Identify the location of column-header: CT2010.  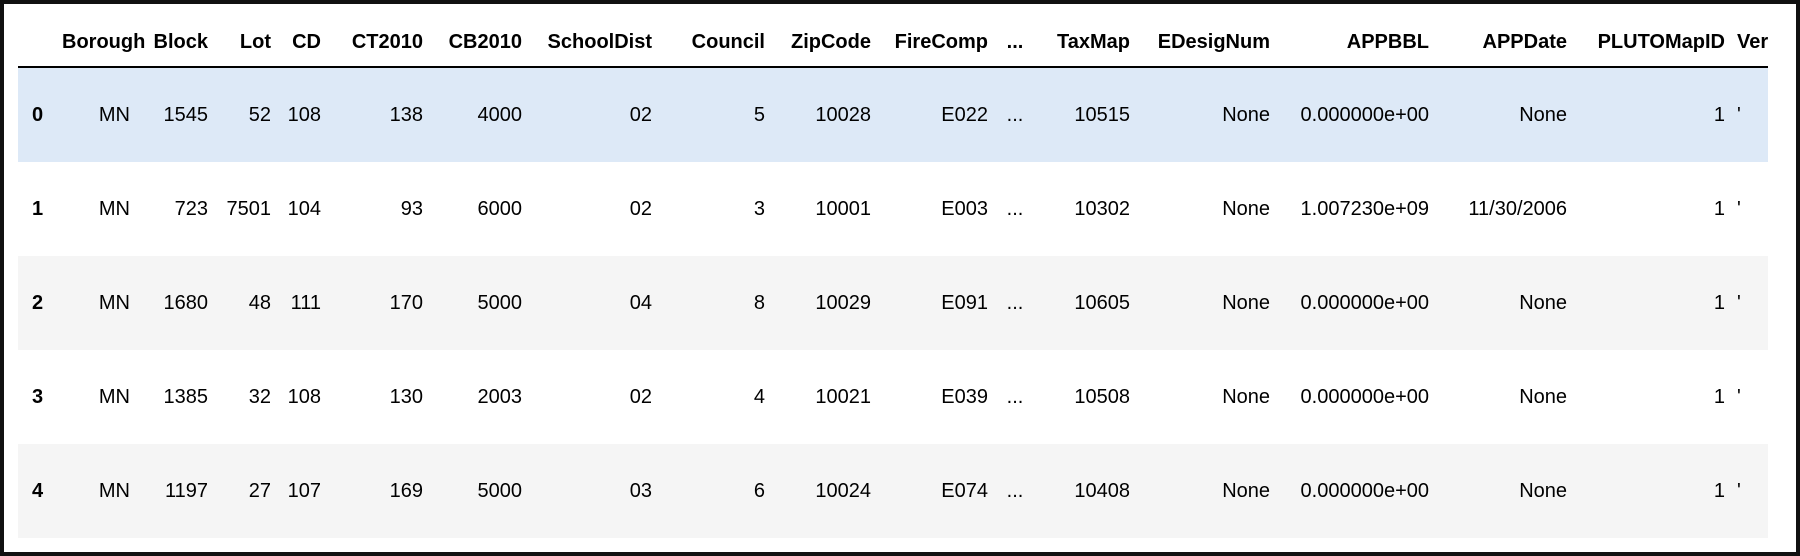
(378, 43).